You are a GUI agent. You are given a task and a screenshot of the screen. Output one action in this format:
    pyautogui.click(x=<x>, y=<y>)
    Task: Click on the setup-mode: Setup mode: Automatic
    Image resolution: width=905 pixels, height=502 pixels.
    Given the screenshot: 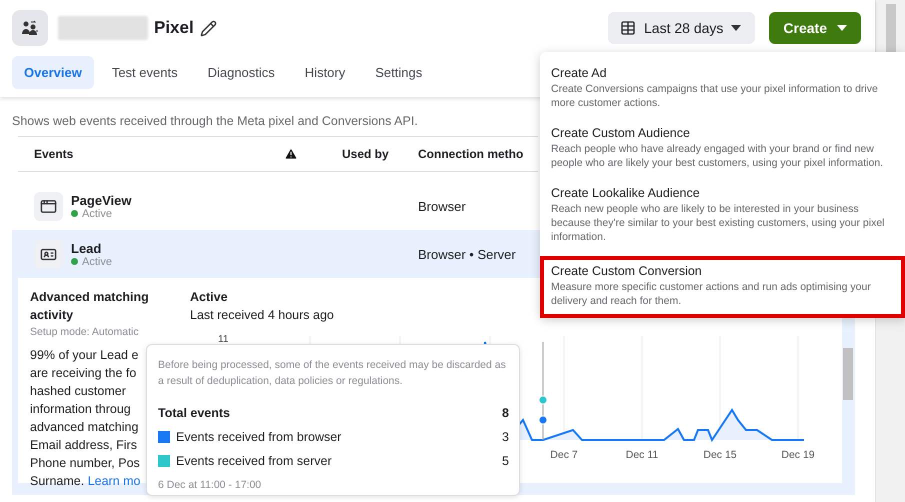 What is the action you would take?
    pyautogui.click(x=84, y=332)
    